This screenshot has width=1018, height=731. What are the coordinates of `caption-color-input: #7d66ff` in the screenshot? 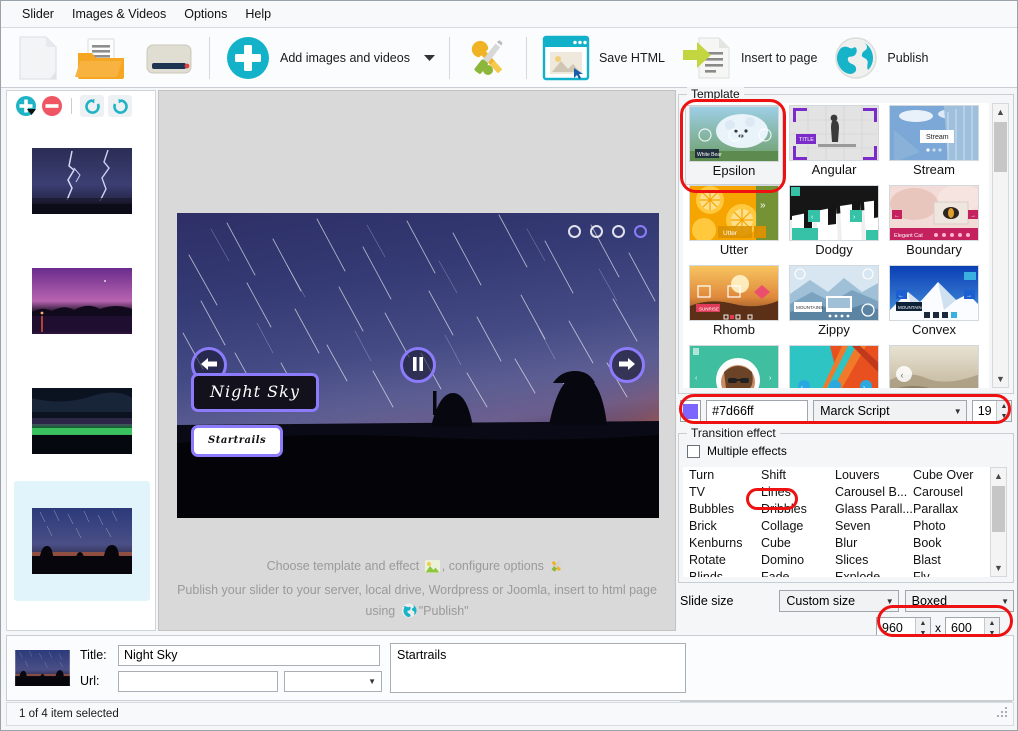 It's located at (757, 411).